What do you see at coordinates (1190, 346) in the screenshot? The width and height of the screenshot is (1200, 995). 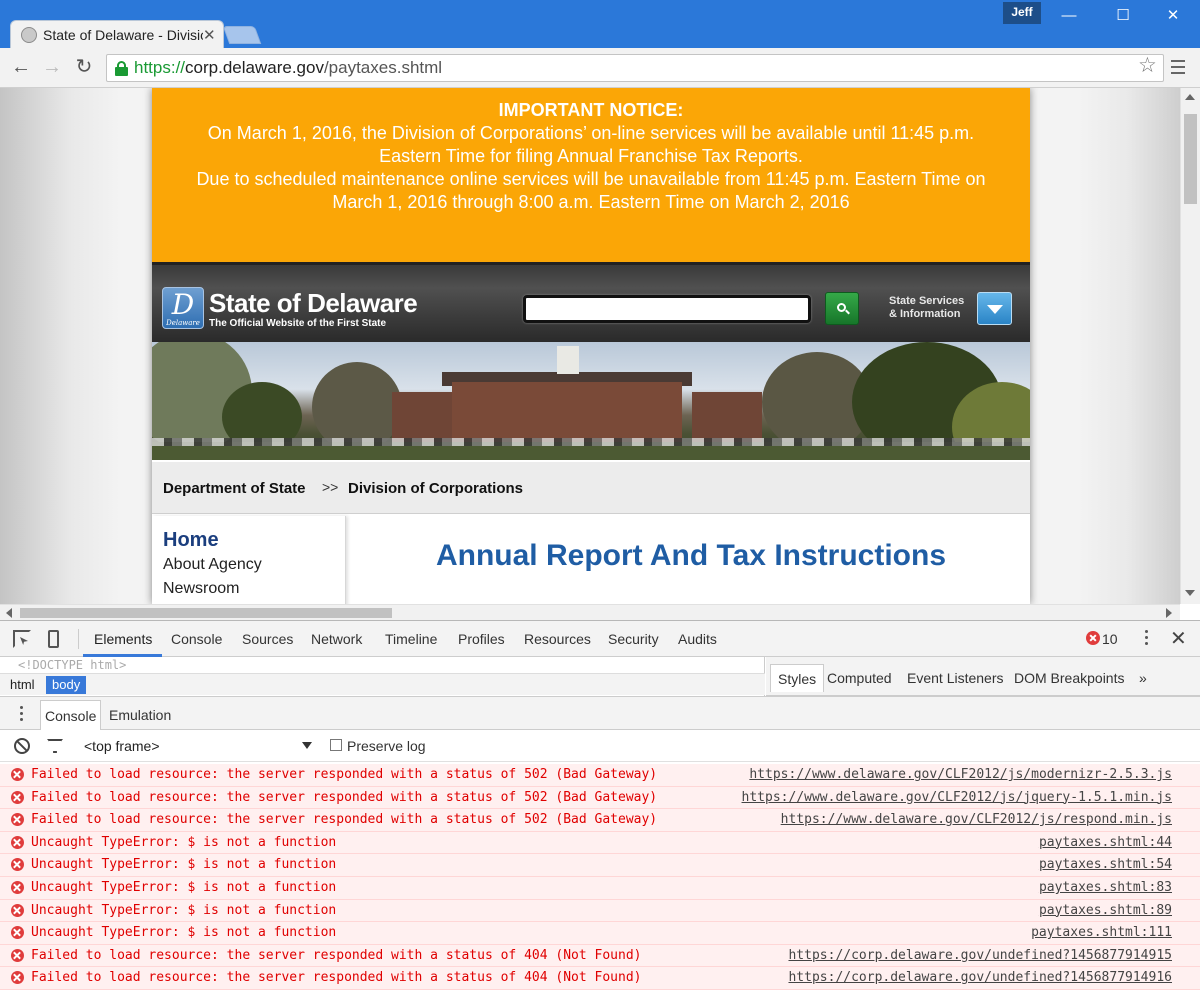 I see `vertical-scrollbar` at bounding box center [1190, 346].